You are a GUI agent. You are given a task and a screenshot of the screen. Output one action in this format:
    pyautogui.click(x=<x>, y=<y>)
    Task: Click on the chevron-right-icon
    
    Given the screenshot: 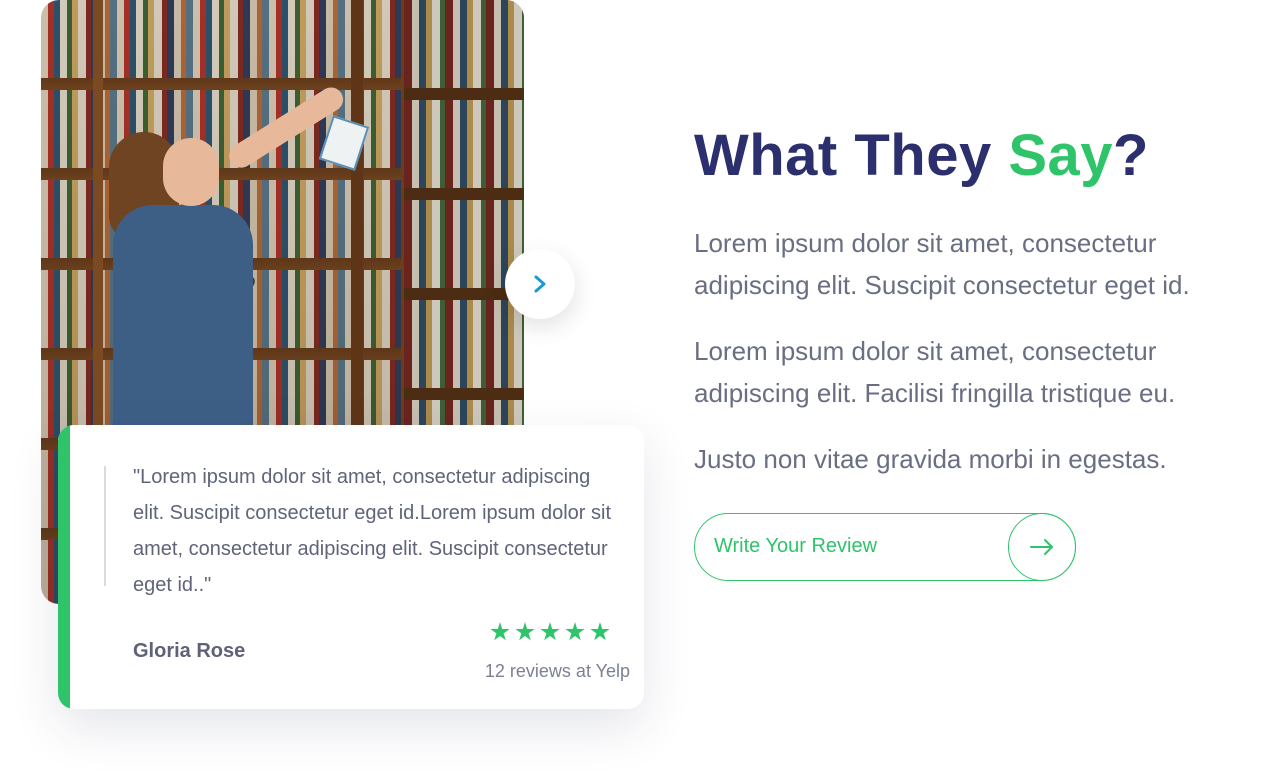 What is the action you would take?
    pyautogui.click(x=540, y=284)
    